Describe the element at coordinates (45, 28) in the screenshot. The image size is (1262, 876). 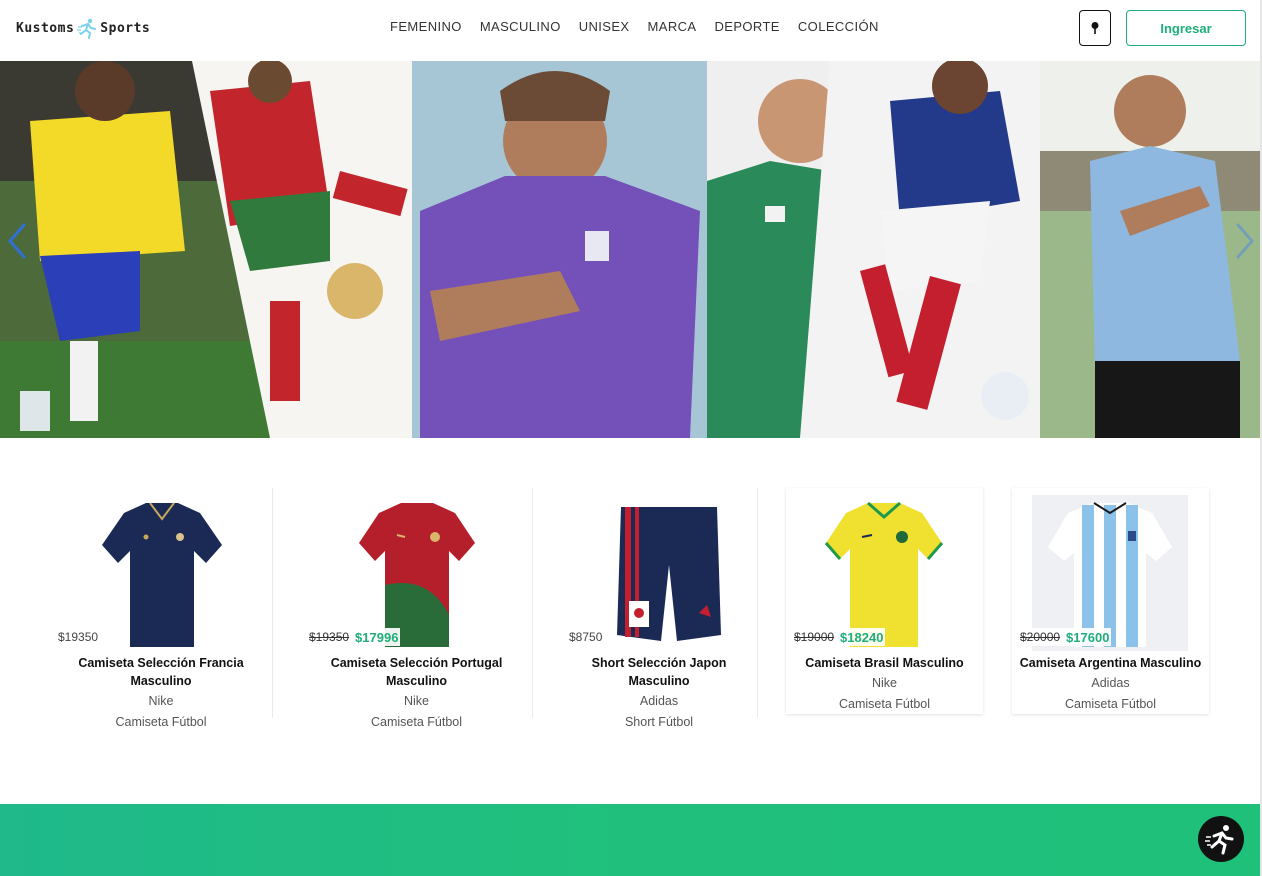
I see `logo-text-left: Kustoms` at that location.